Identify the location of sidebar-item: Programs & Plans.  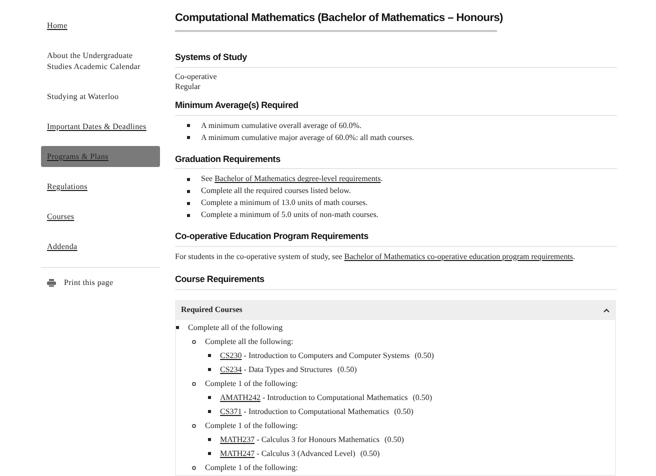
(100, 156).